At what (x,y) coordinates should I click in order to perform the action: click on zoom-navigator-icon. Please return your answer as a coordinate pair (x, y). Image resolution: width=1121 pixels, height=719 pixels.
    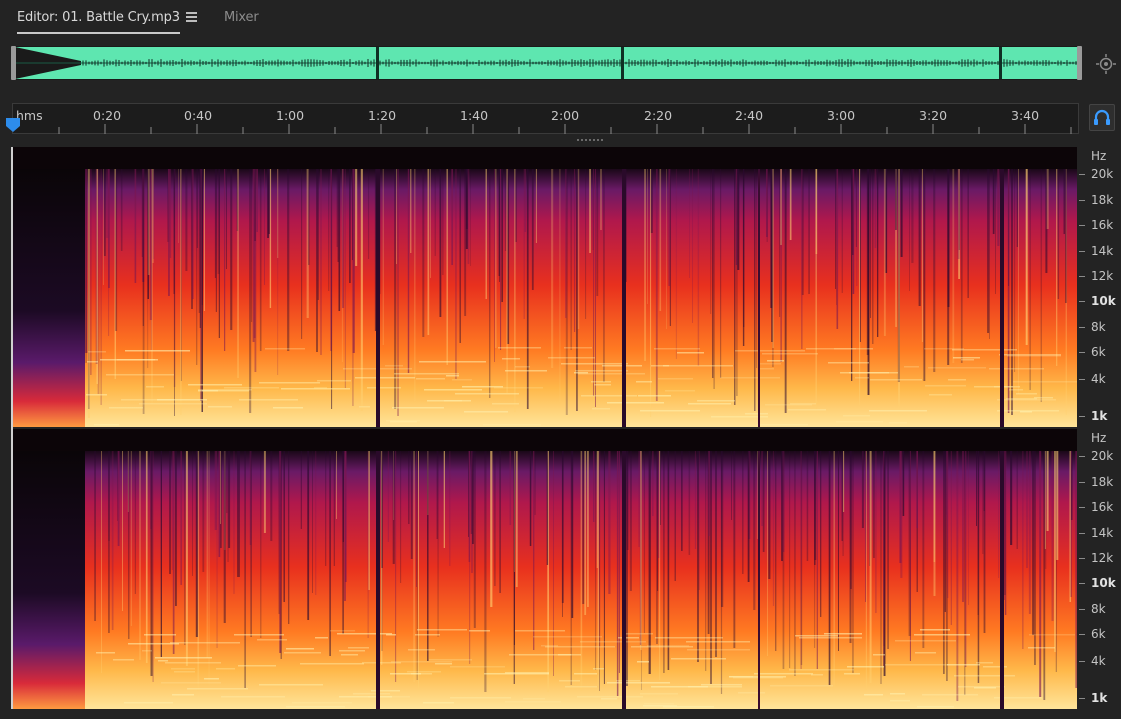
    Looking at the image, I should click on (1106, 64).